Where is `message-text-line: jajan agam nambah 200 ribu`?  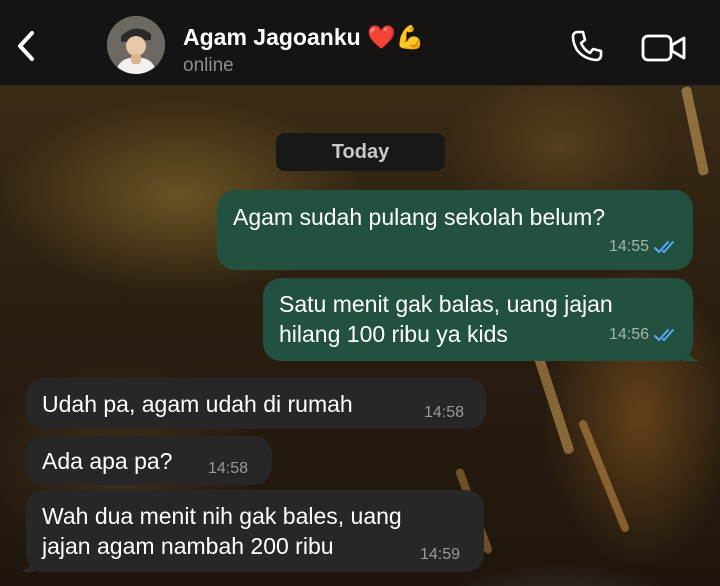 message-text-line: jajan agam nambah 200 ribu is located at coordinates (188, 546).